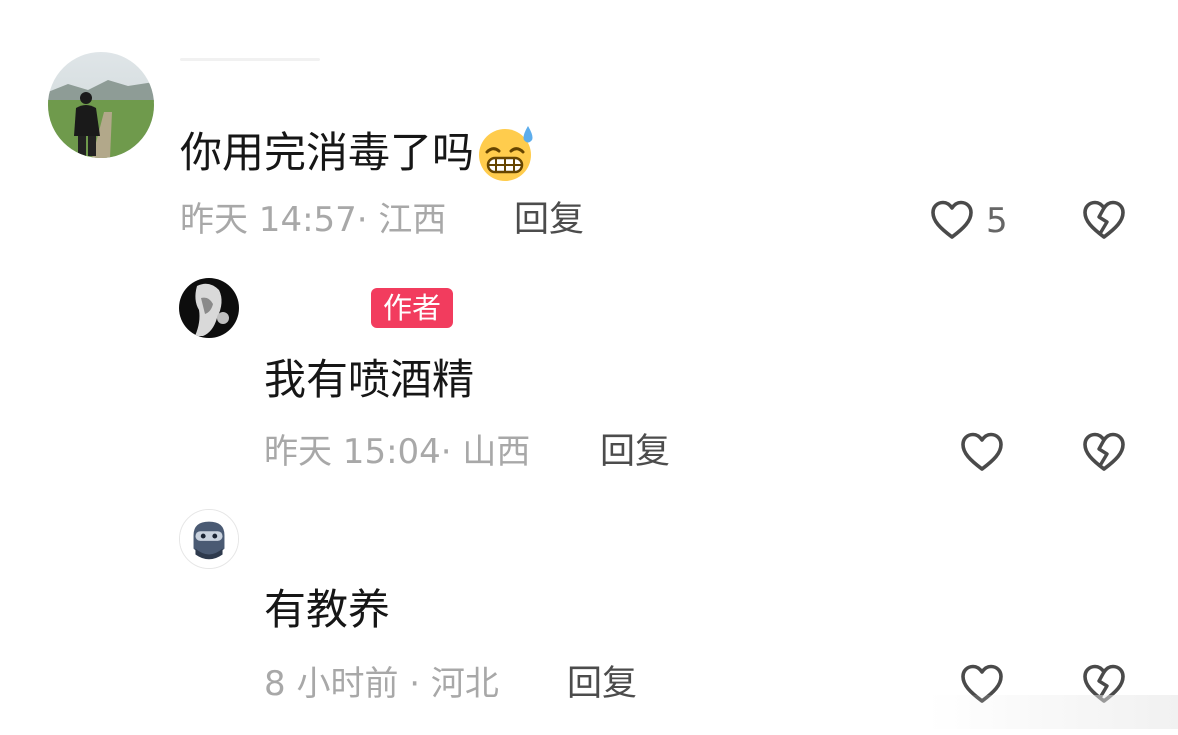  I want to click on grimacing-sweat-emoji, so click(507, 153).